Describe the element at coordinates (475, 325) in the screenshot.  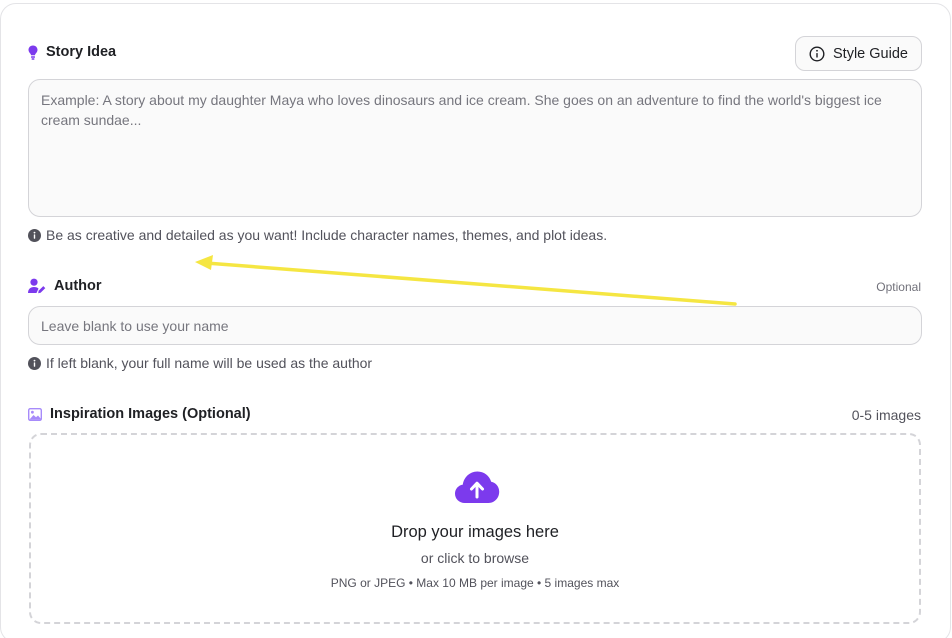
I see `author-input` at that location.